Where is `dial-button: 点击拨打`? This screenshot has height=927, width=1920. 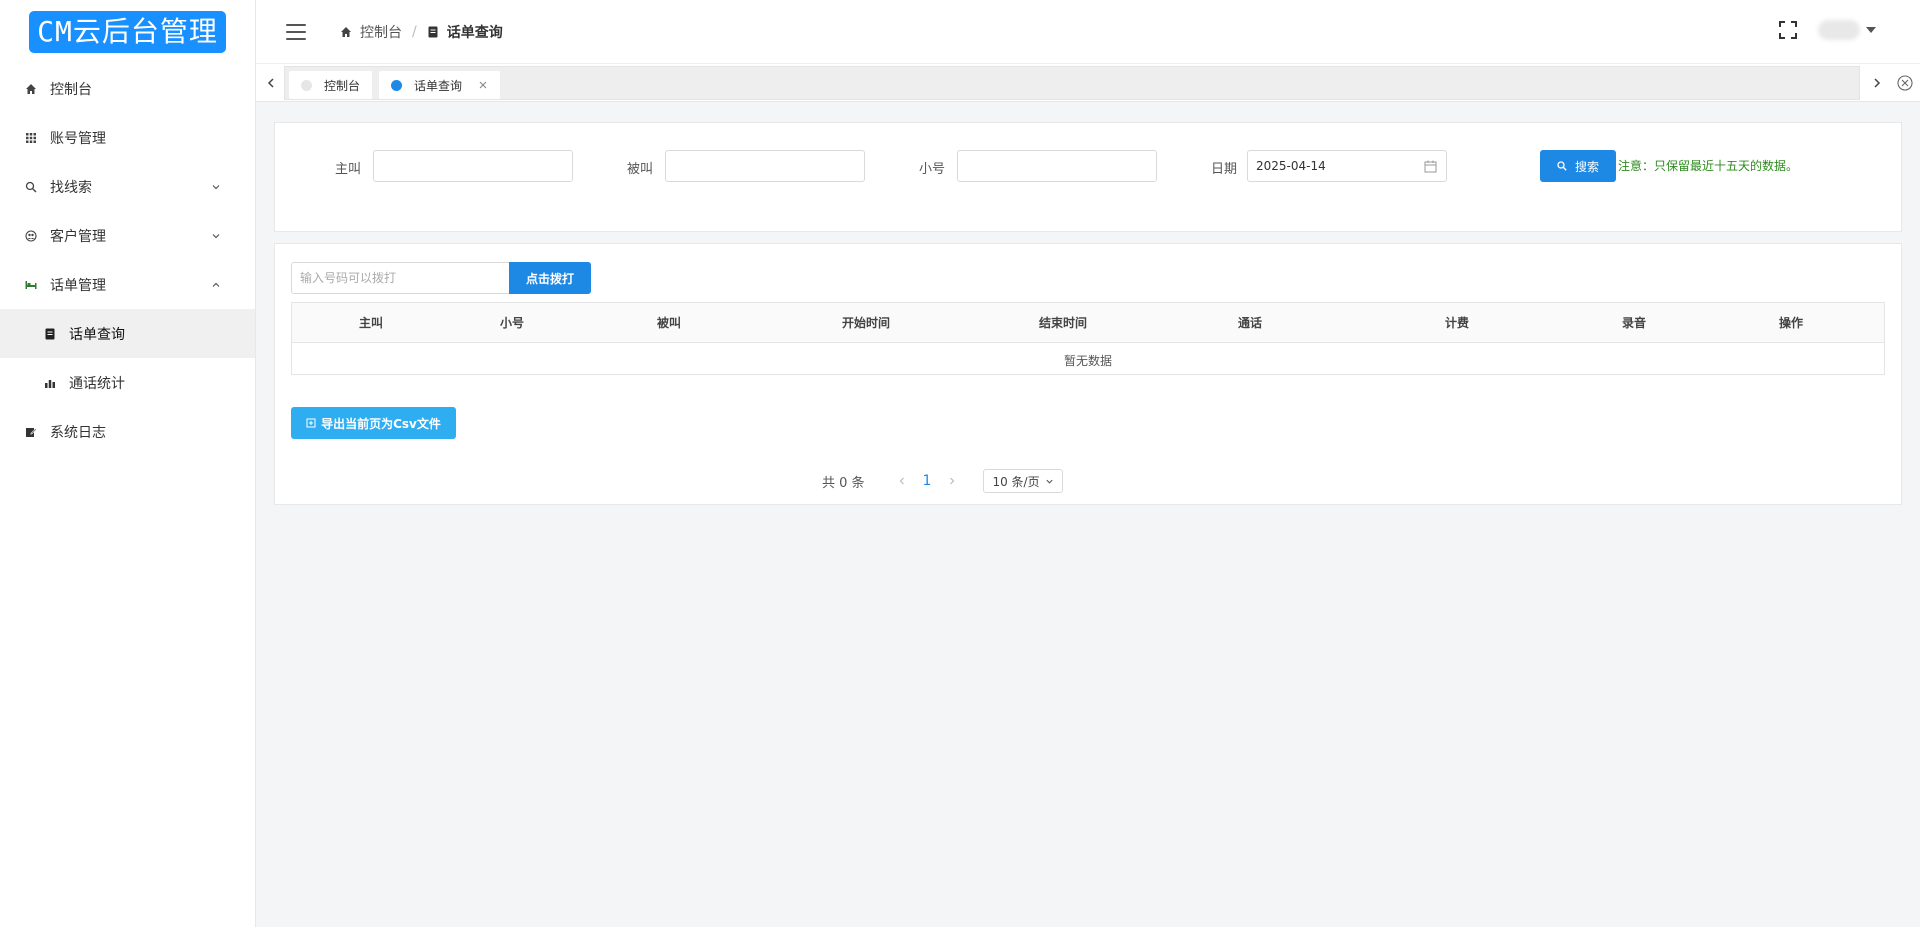 dial-button: 点击拨打 is located at coordinates (550, 278).